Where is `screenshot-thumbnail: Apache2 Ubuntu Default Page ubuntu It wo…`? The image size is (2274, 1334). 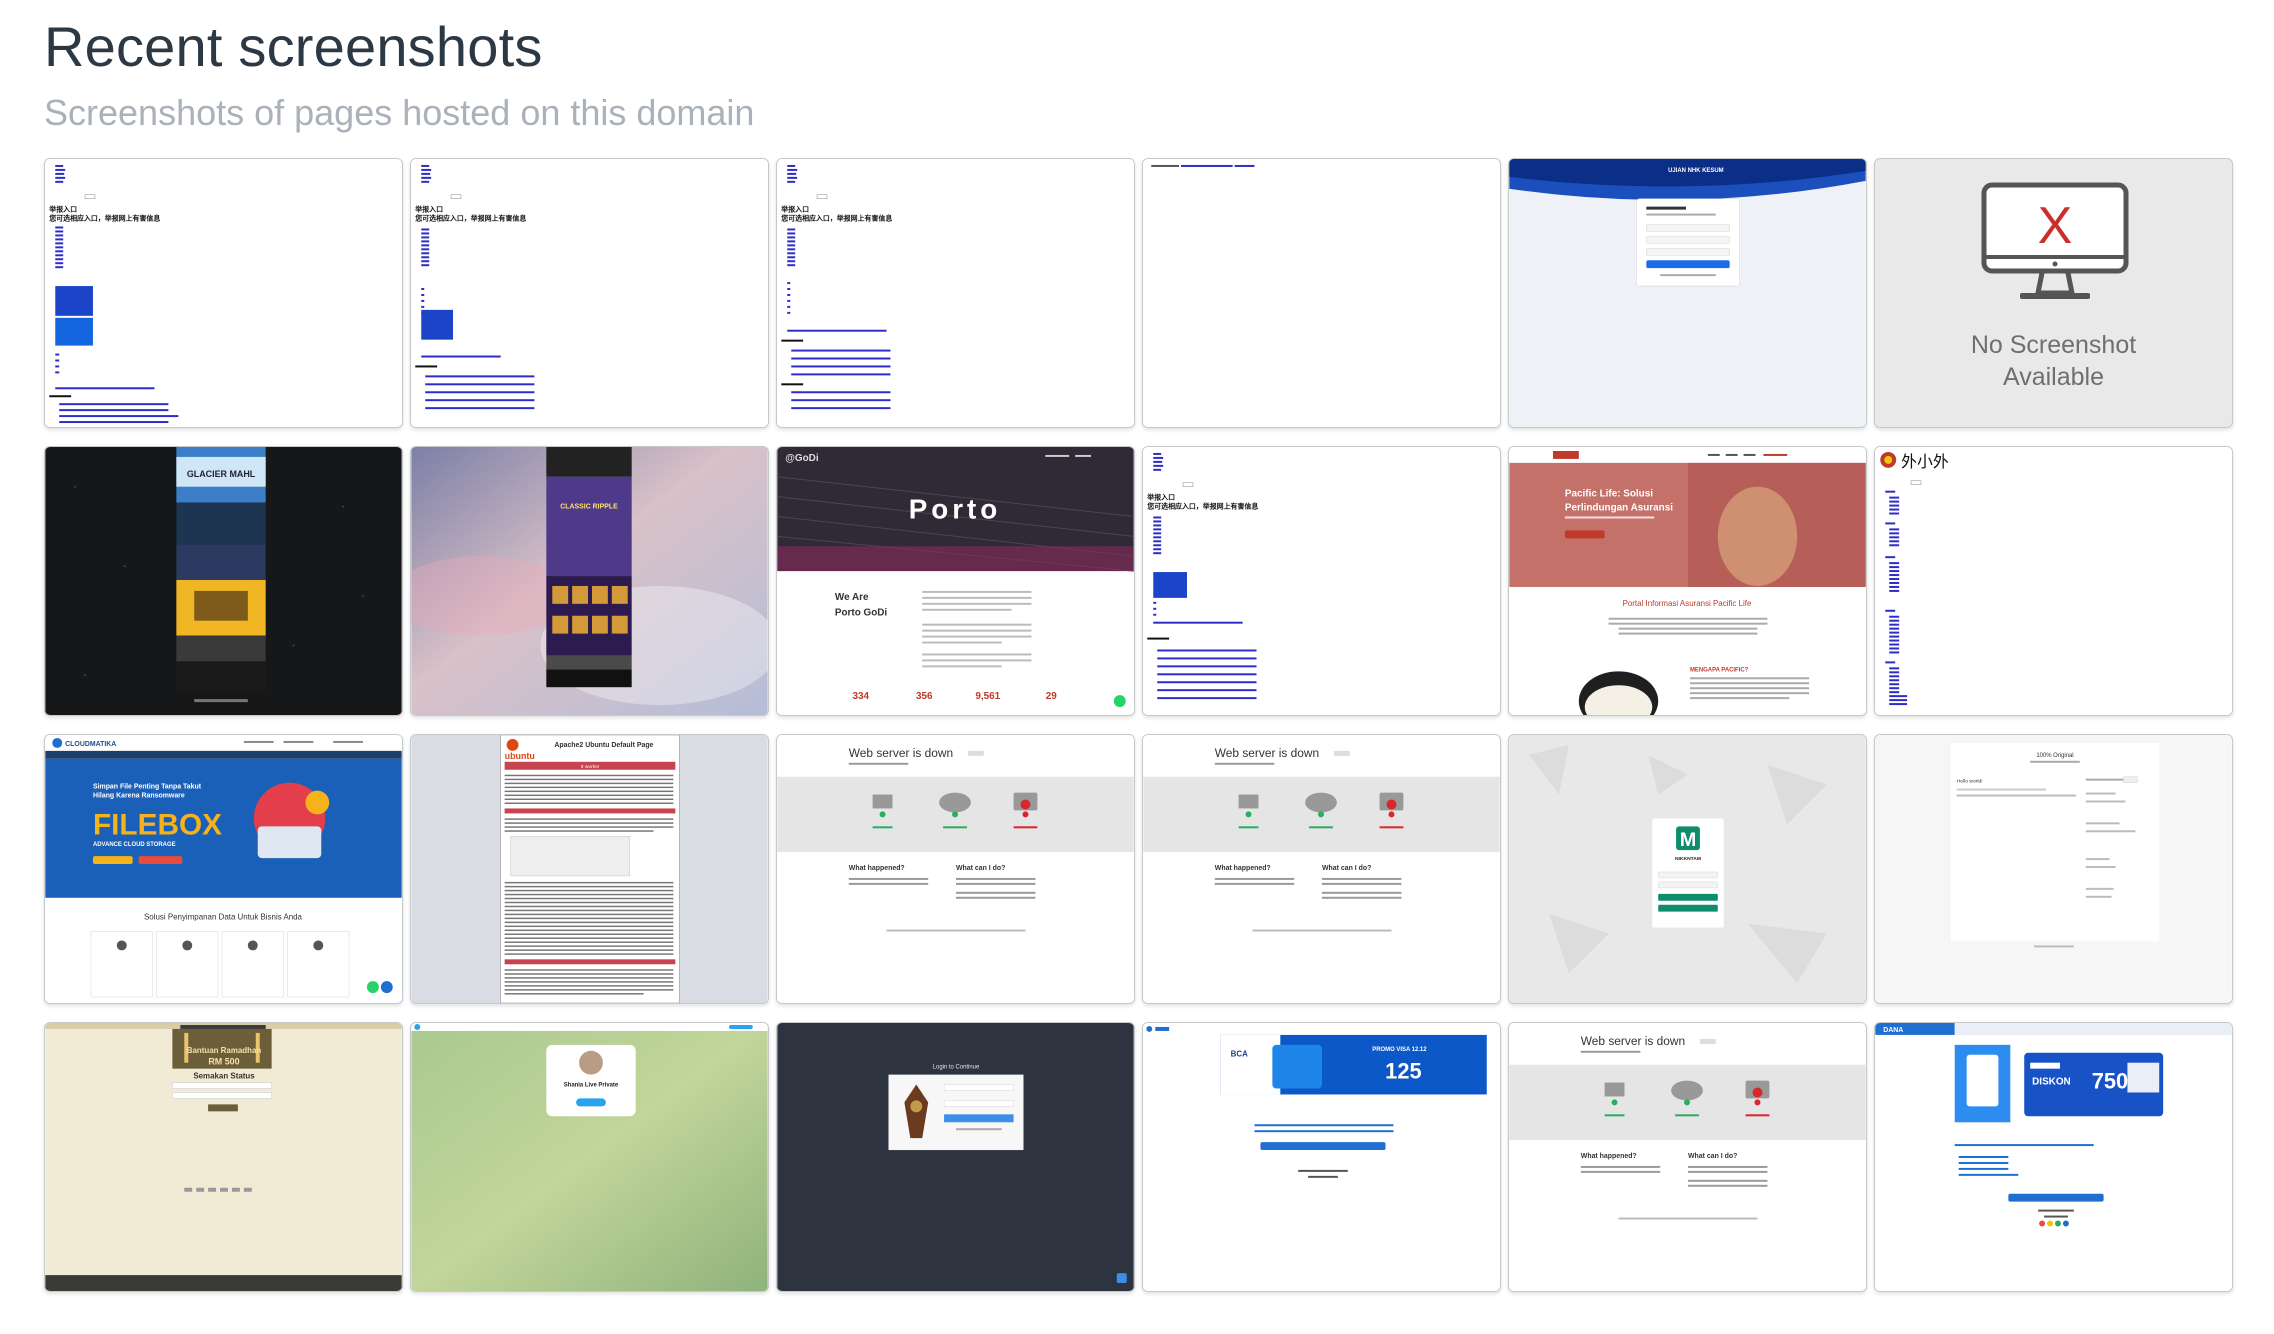
screenshot-thumbnail: Apache2 Ubuntu Default Page ubuntu It wo… is located at coordinates (589, 869).